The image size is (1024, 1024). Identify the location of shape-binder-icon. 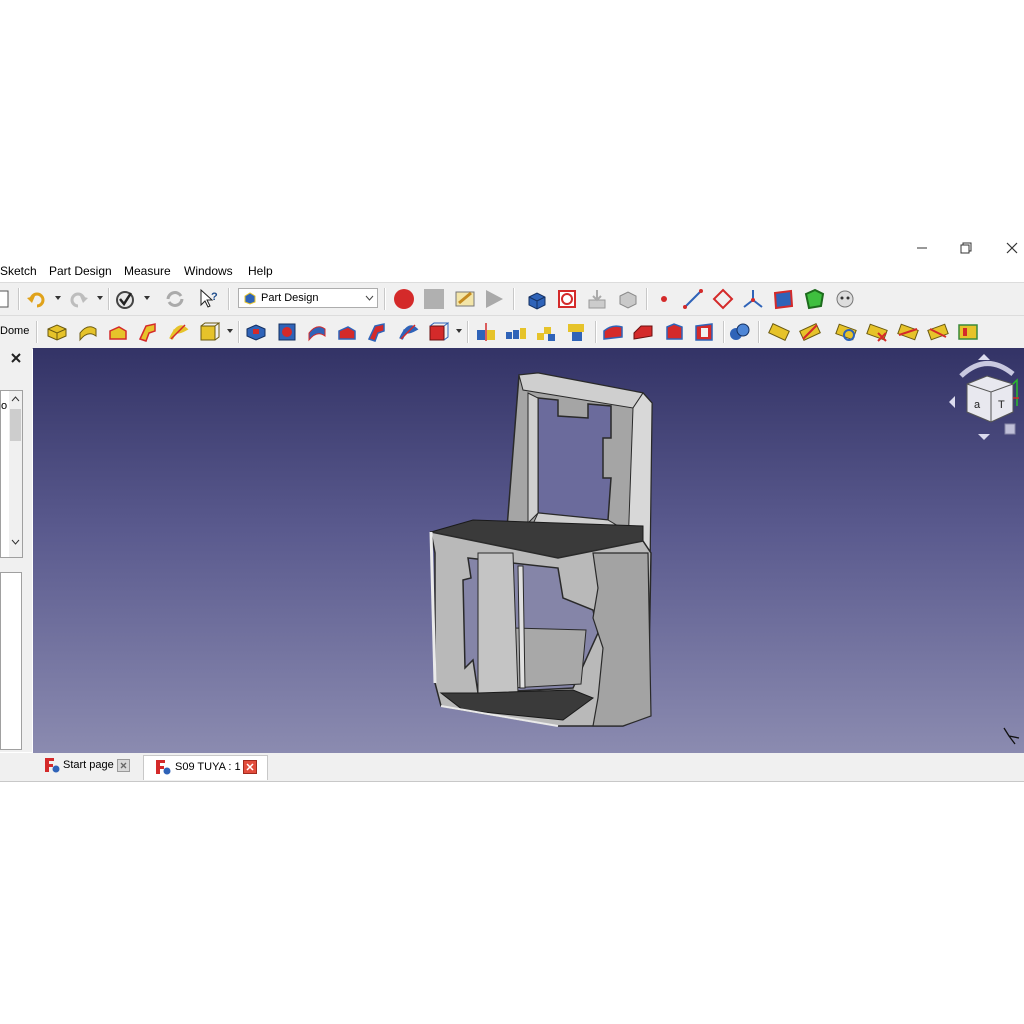
(783, 299).